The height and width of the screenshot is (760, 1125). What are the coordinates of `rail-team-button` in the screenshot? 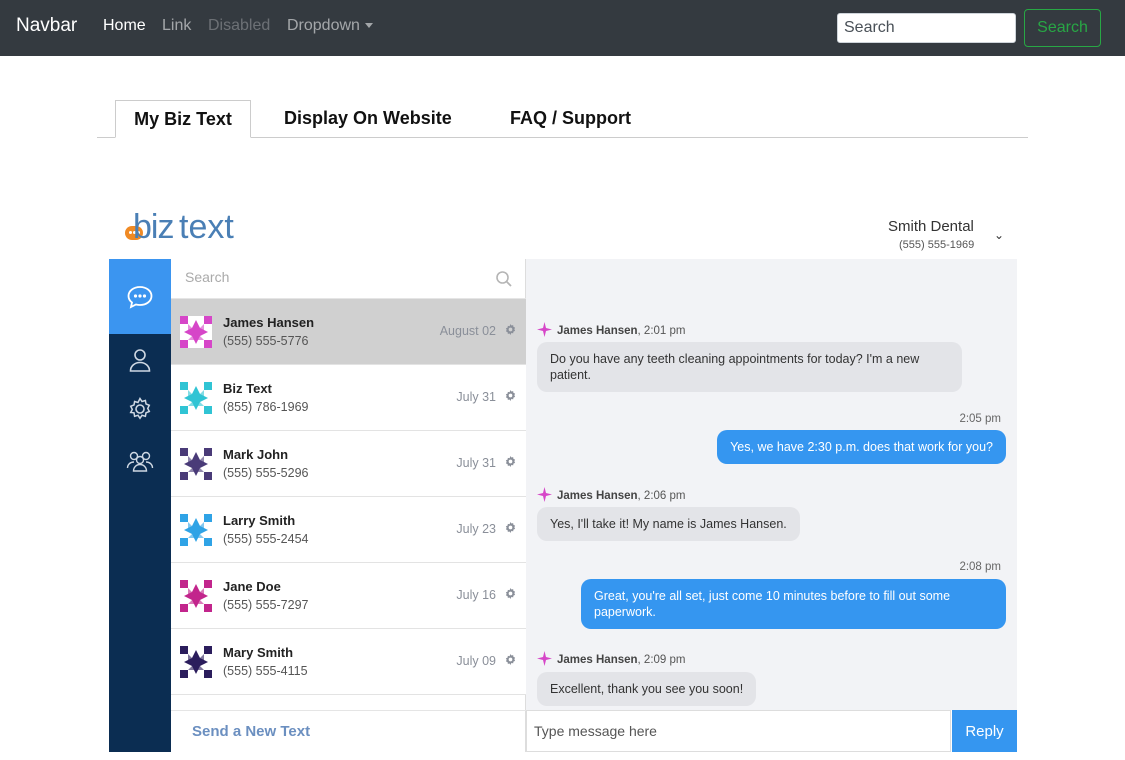 It's located at (140, 461).